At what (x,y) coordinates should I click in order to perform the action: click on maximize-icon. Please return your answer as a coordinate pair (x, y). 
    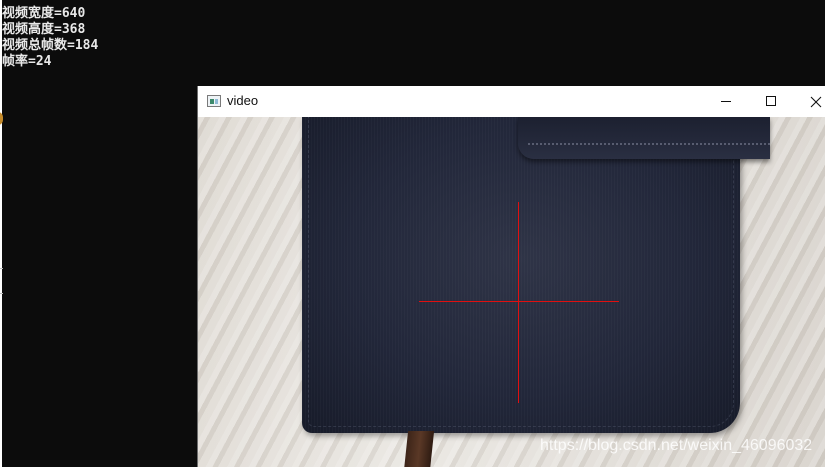
    Looking at the image, I should click on (771, 101).